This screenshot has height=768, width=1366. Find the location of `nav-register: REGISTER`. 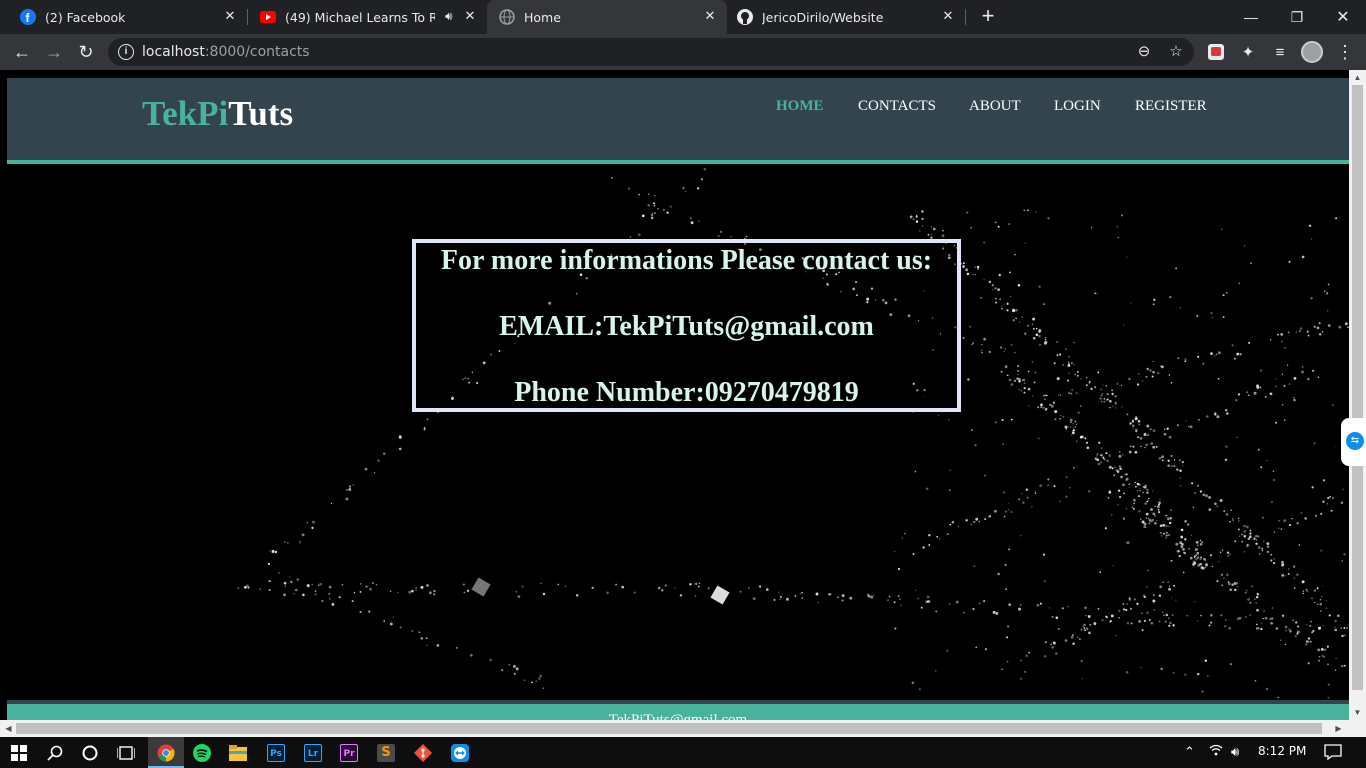

nav-register: REGISTER is located at coordinates (1171, 106).